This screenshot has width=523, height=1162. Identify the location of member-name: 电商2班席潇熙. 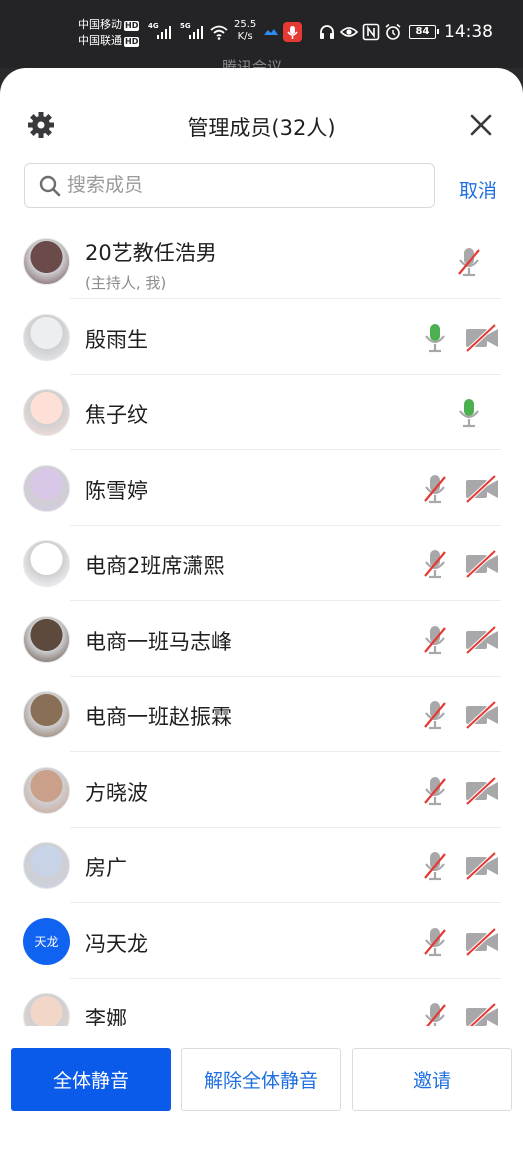
(155, 566).